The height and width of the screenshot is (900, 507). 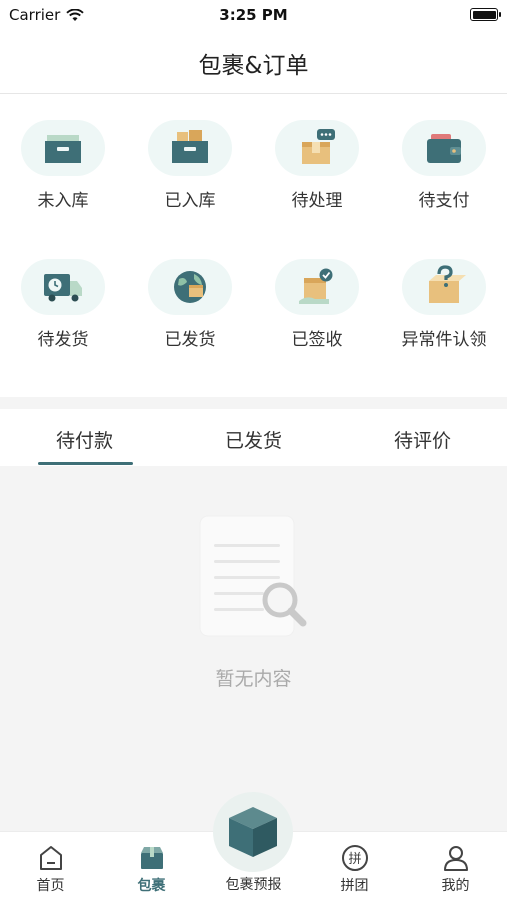 I want to click on status-label: 待处理, so click(x=317, y=201).